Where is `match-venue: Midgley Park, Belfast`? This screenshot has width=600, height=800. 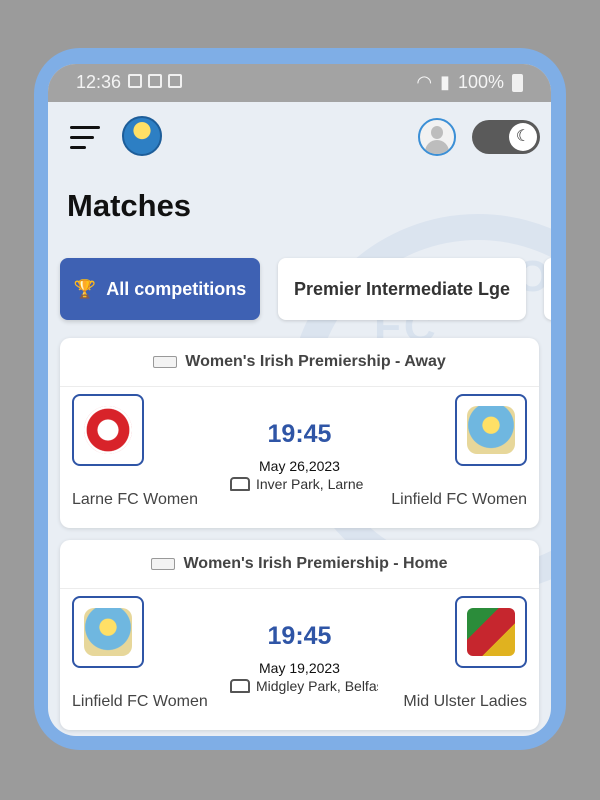 match-venue: Midgley Park, Belfast is located at coordinates (304, 686).